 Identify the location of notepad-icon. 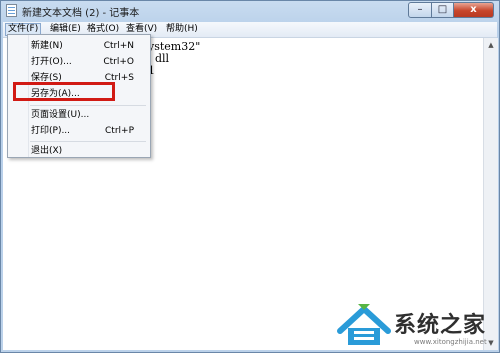
(11, 10).